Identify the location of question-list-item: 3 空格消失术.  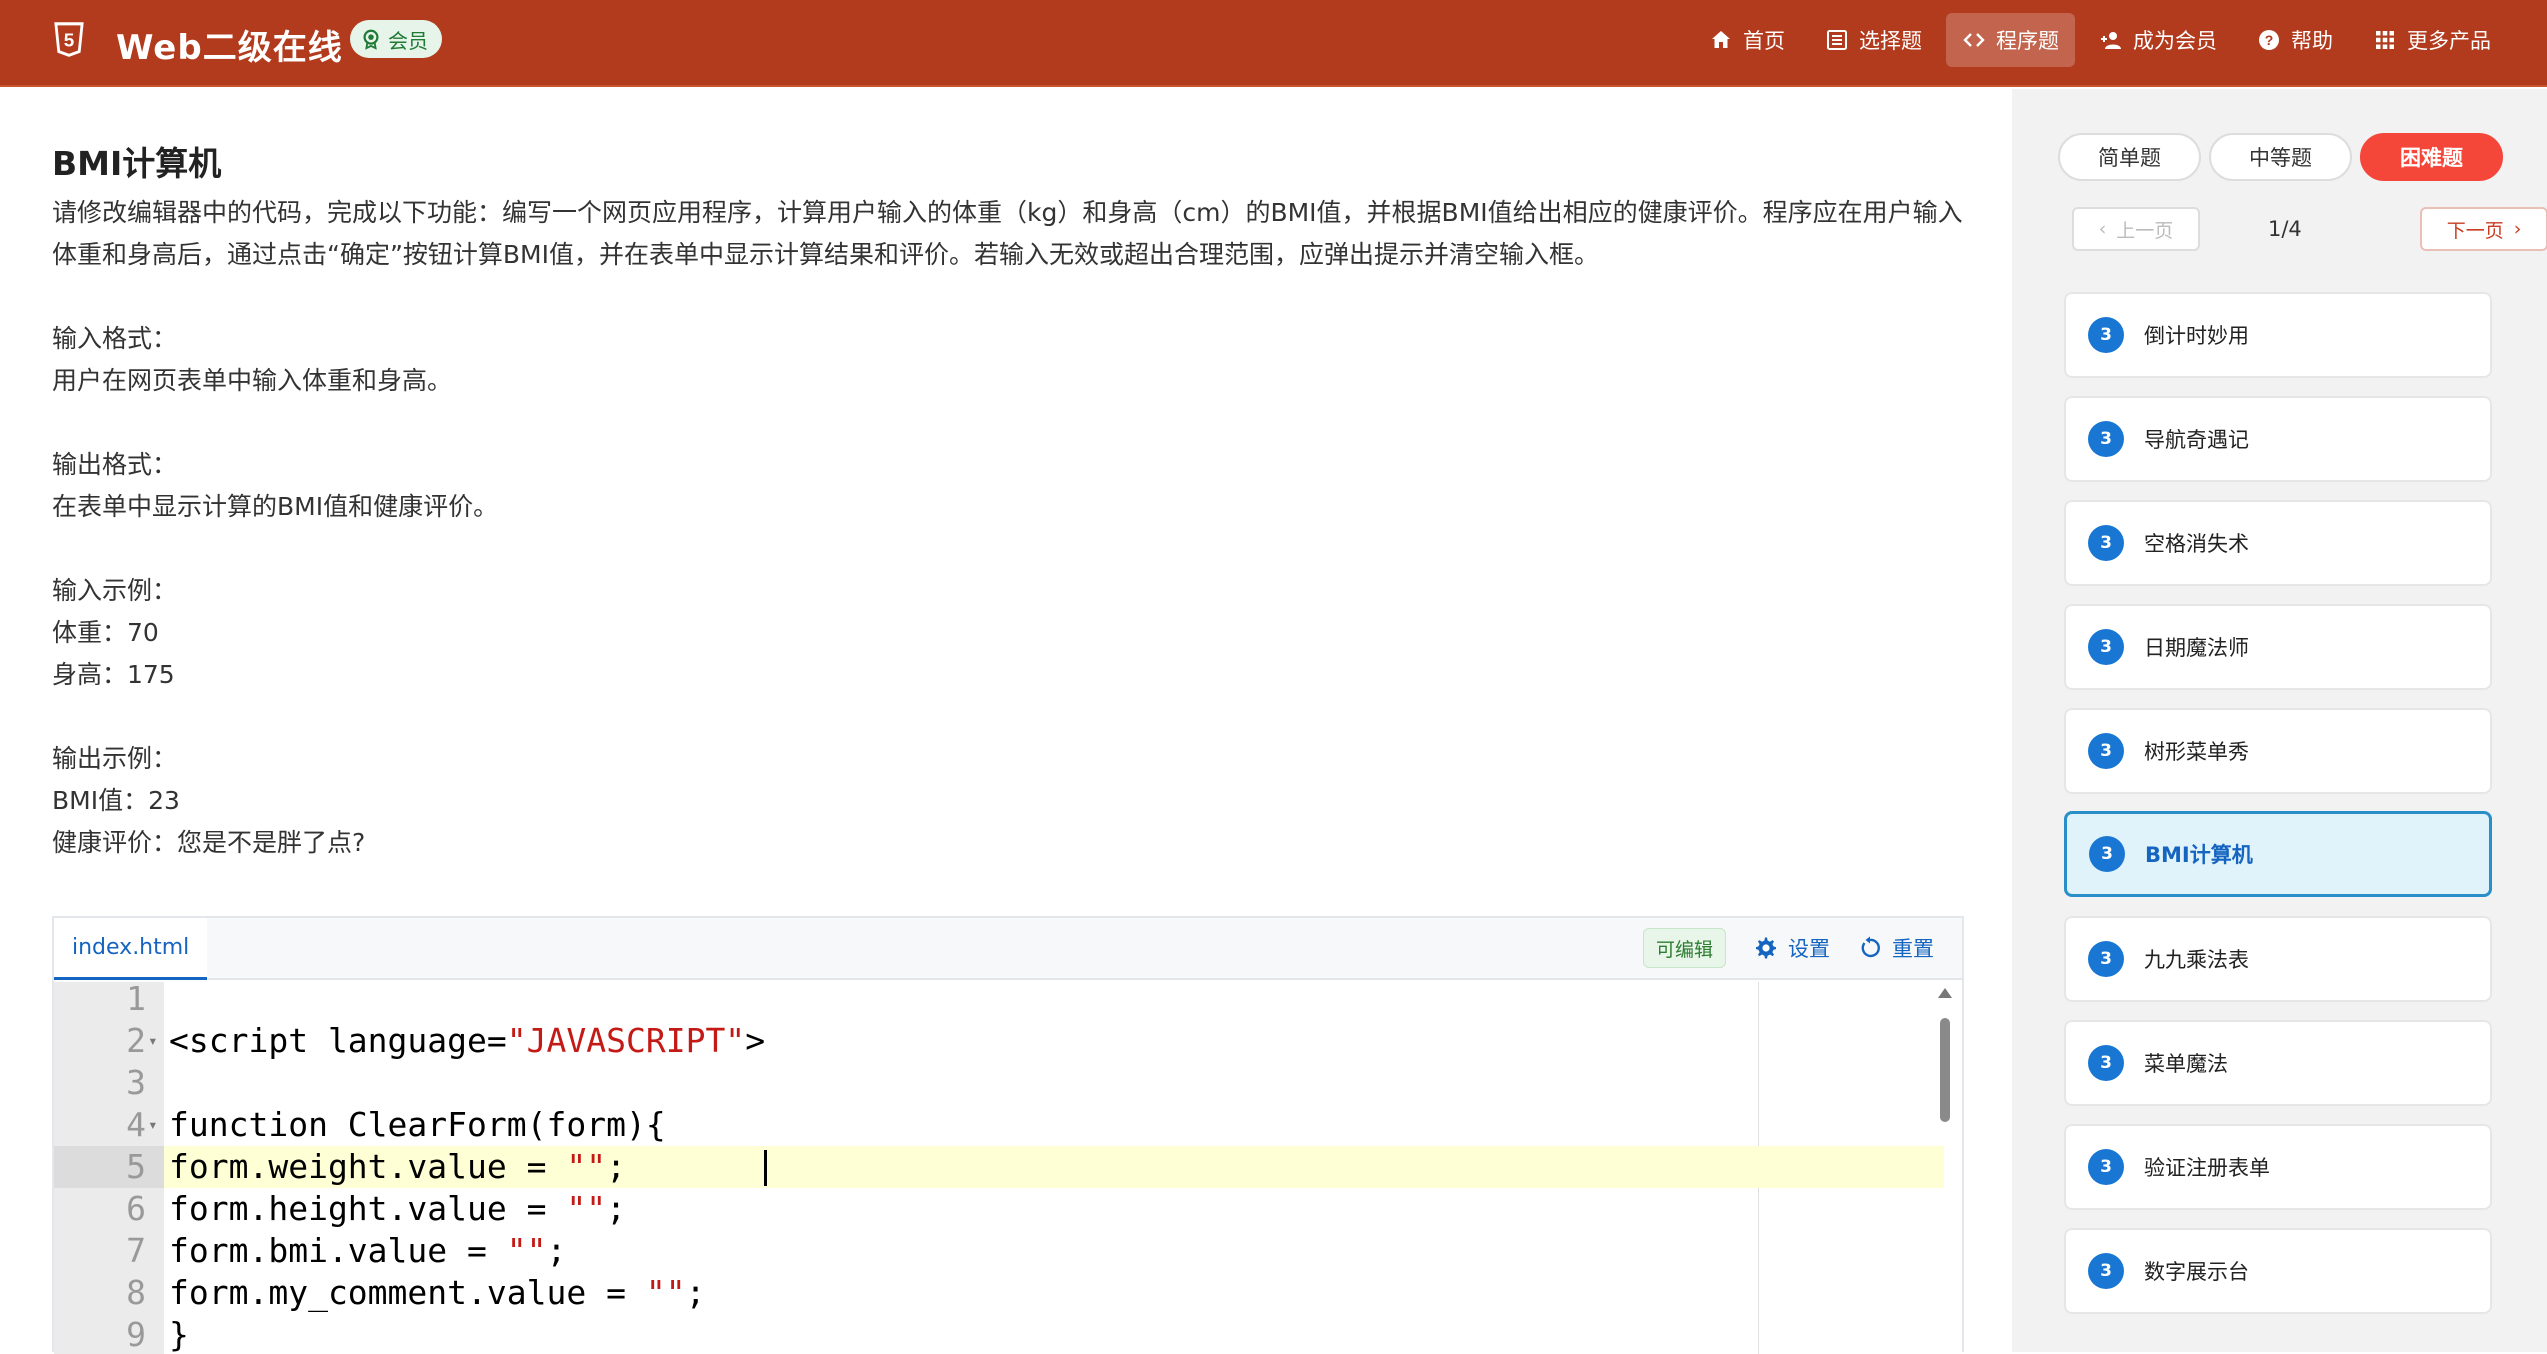
(2278, 543).